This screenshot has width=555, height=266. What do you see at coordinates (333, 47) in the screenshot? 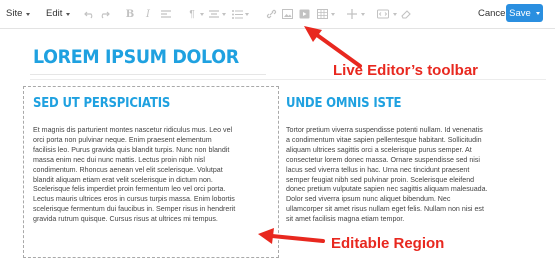
I see `toolbar-arrow` at bounding box center [333, 47].